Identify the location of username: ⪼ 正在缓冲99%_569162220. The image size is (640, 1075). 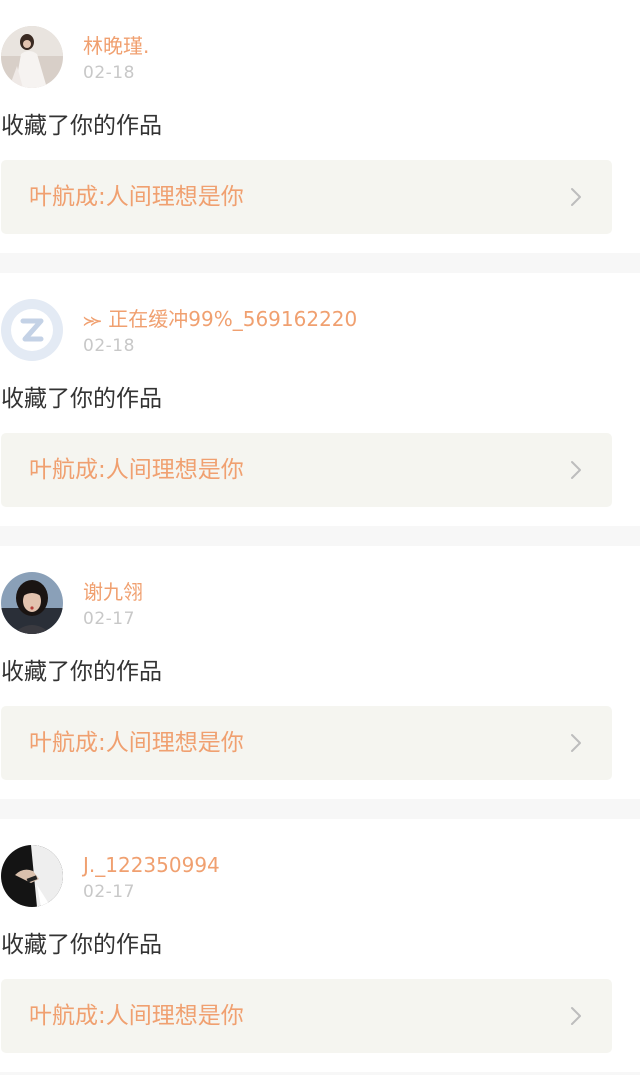
(220, 319).